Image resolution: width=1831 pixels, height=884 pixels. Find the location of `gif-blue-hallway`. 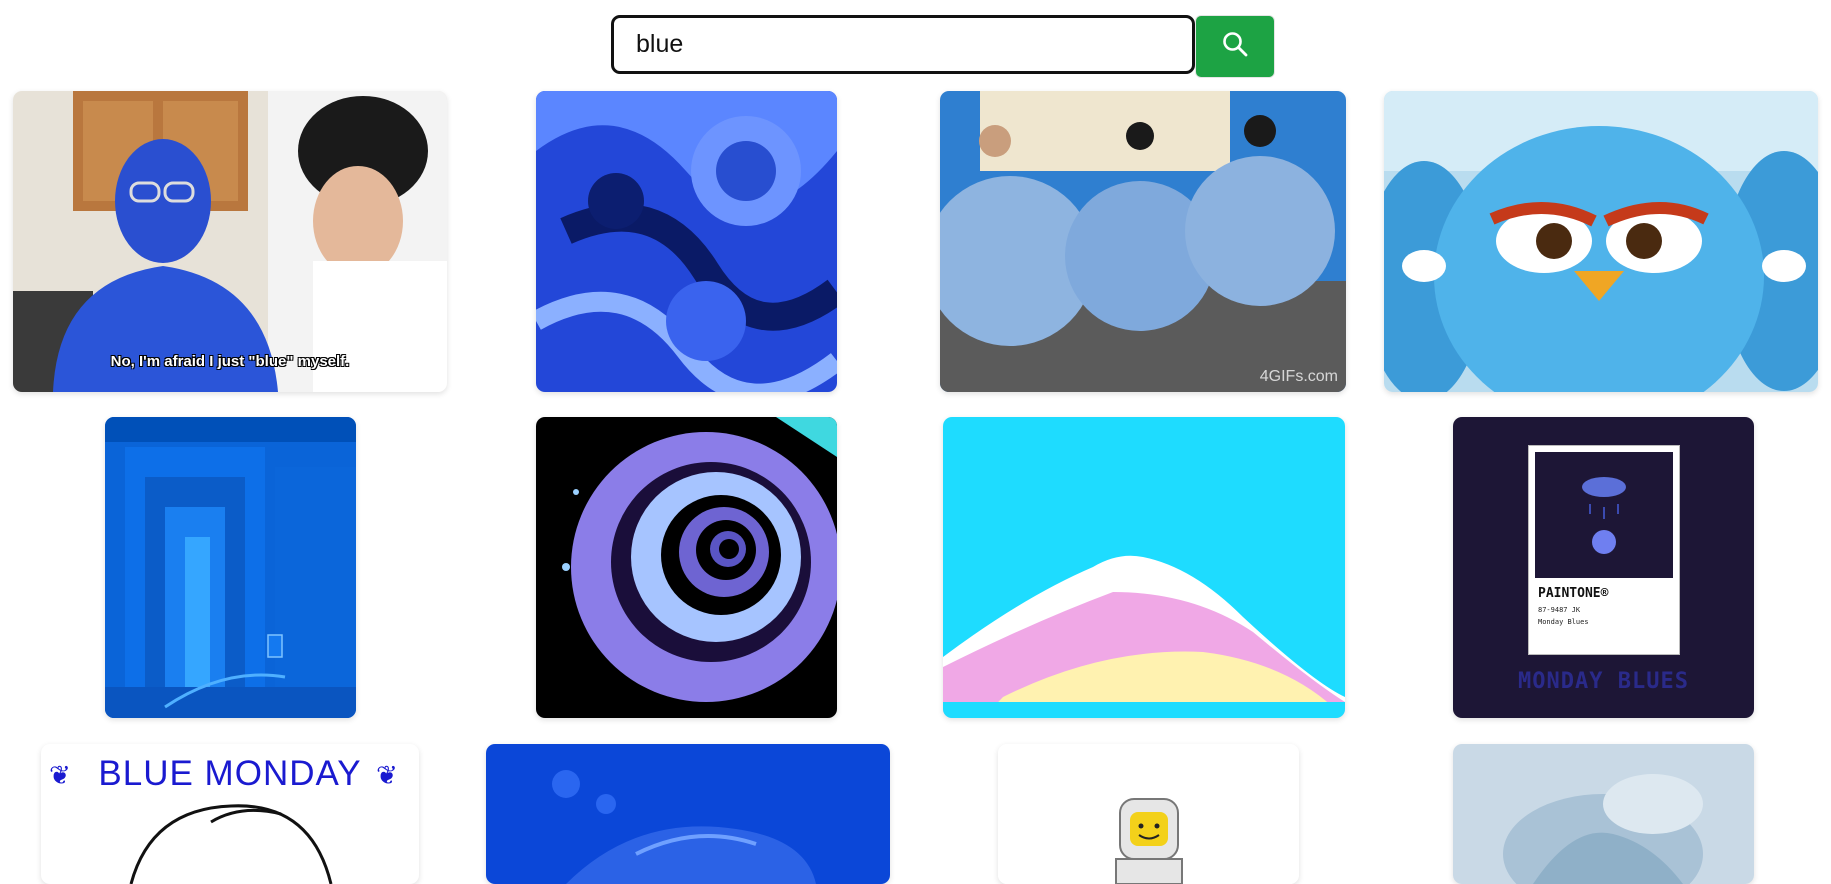

gif-blue-hallway is located at coordinates (230, 567).